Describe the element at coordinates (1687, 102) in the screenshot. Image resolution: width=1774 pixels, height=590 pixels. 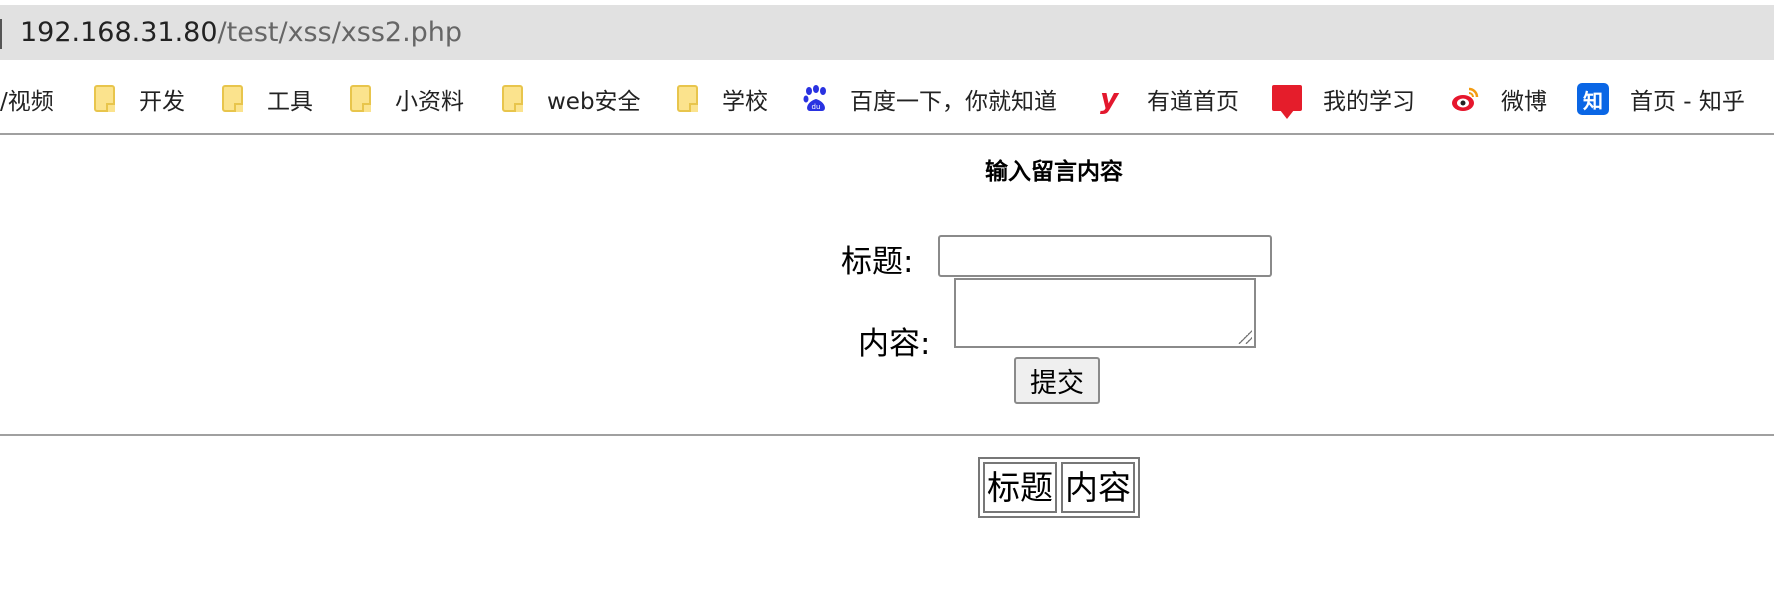
I see `bookmark-label: 首页 - 知乎` at that location.